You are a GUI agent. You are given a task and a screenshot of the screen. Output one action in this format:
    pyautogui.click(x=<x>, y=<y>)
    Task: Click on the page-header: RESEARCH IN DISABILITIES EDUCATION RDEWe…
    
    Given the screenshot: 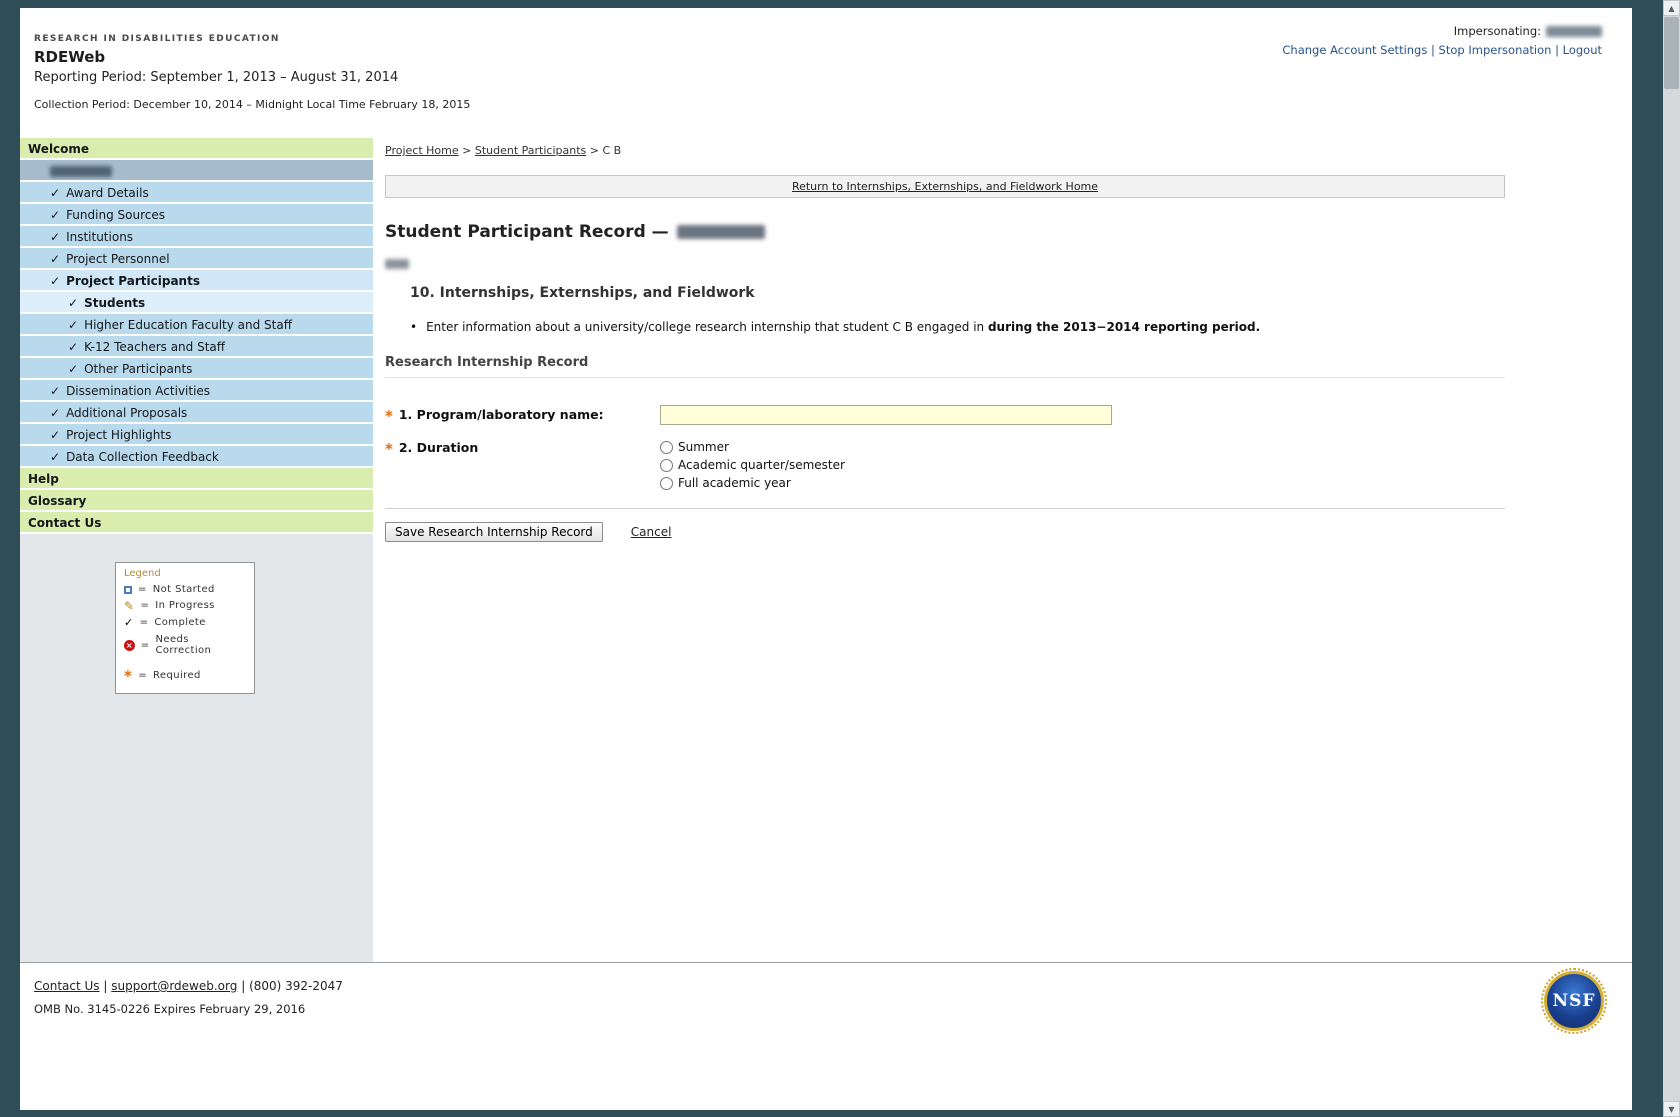 What is the action you would take?
    pyautogui.click(x=826, y=73)
    